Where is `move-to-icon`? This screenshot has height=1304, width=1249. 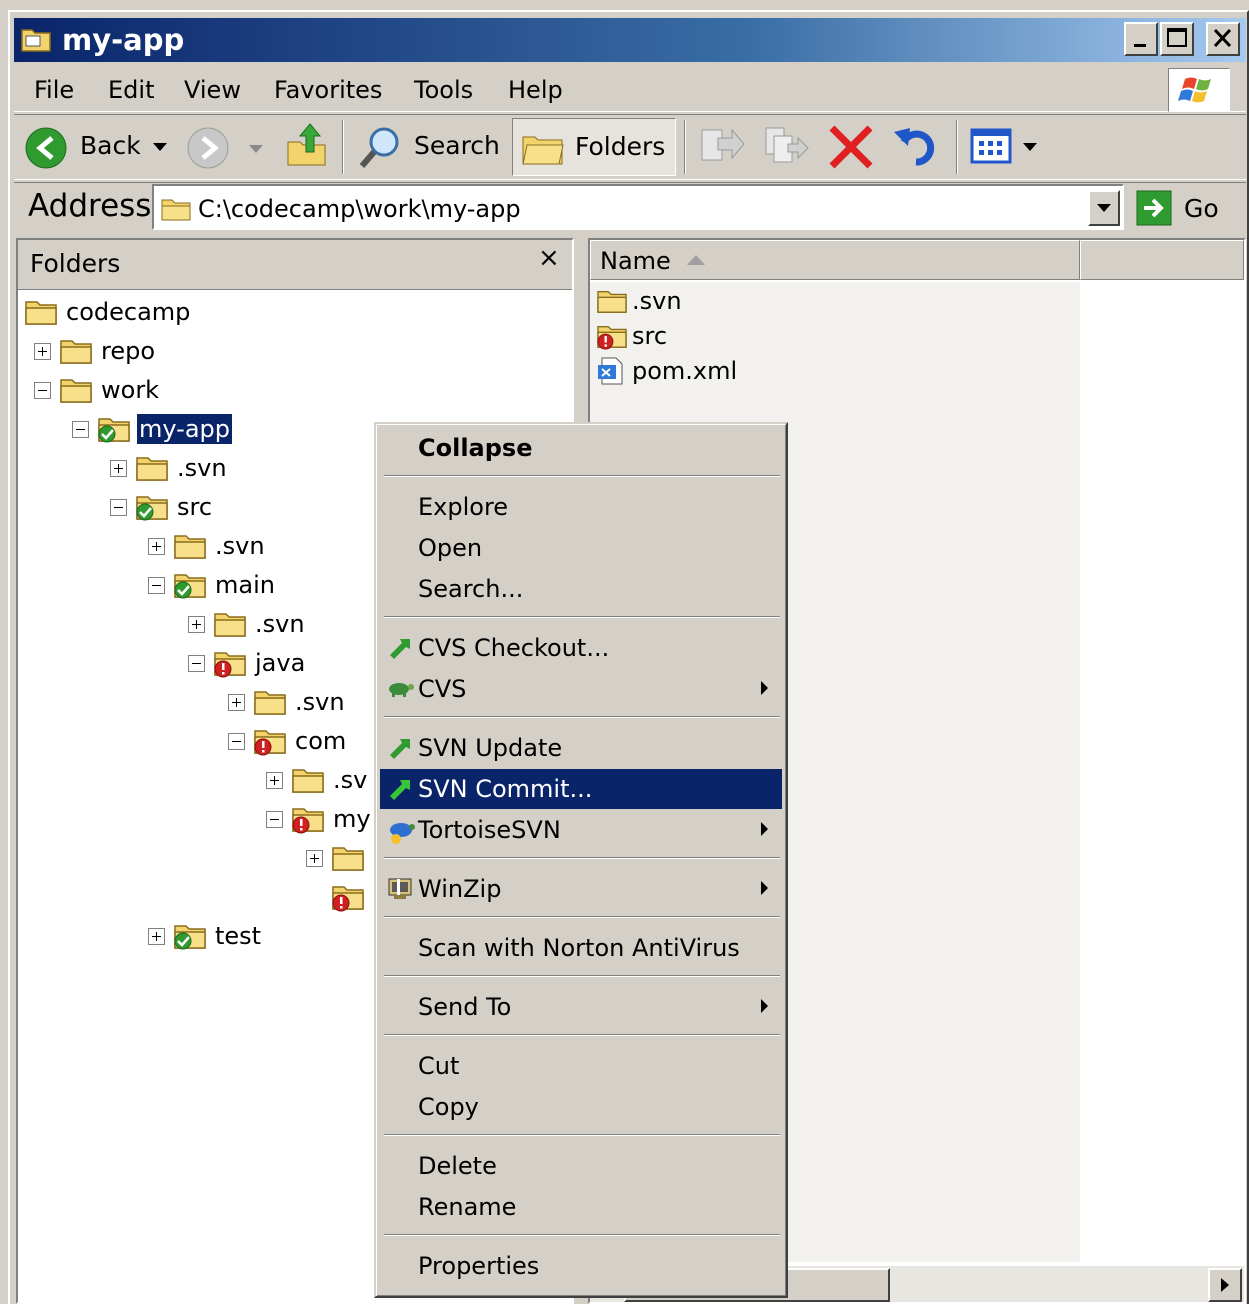
move-to-icon is located at coordinates (722, 147).